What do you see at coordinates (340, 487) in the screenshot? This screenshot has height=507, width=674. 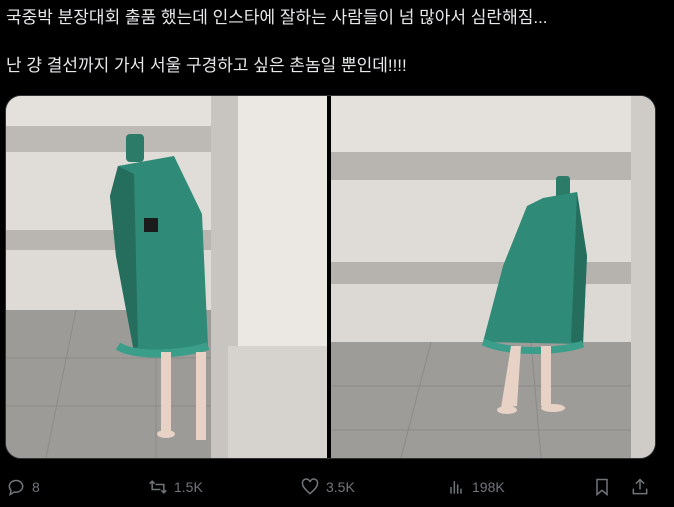 I see `like-count: 3.5K` at bounding box center [340, 487].